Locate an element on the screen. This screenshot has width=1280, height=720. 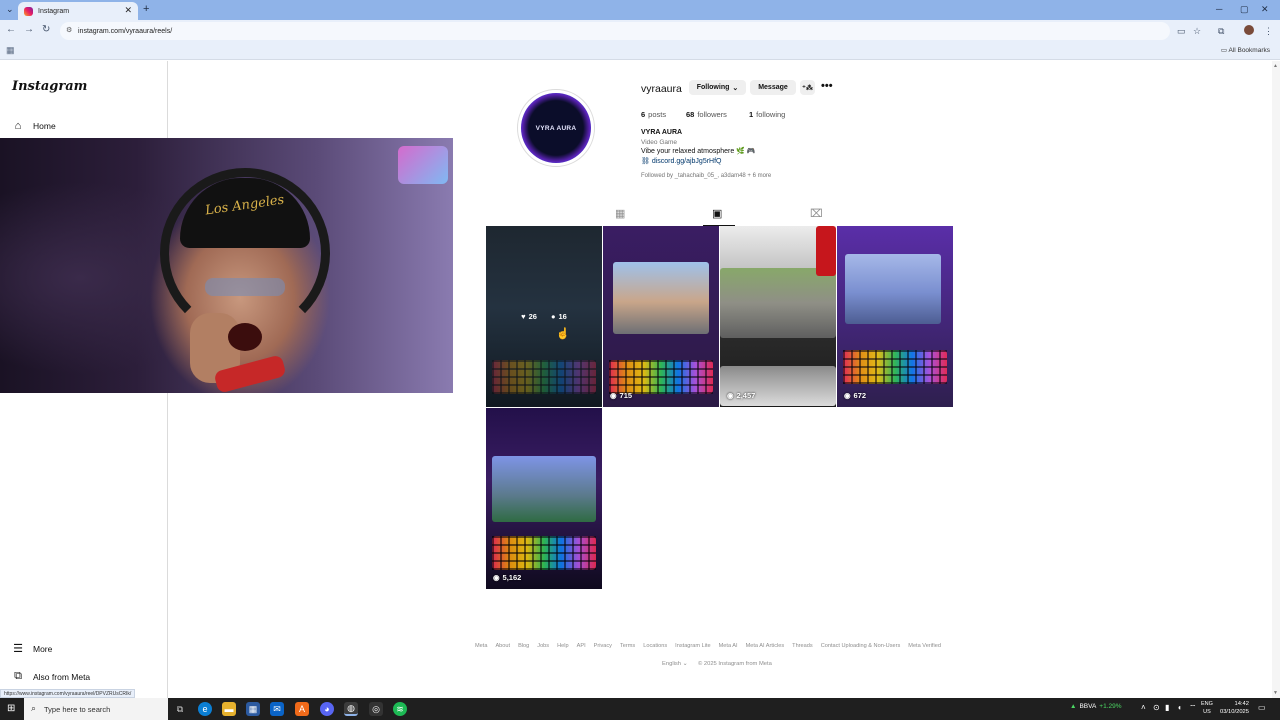
following-stat: 1 following is located at coordinates (767, 114).